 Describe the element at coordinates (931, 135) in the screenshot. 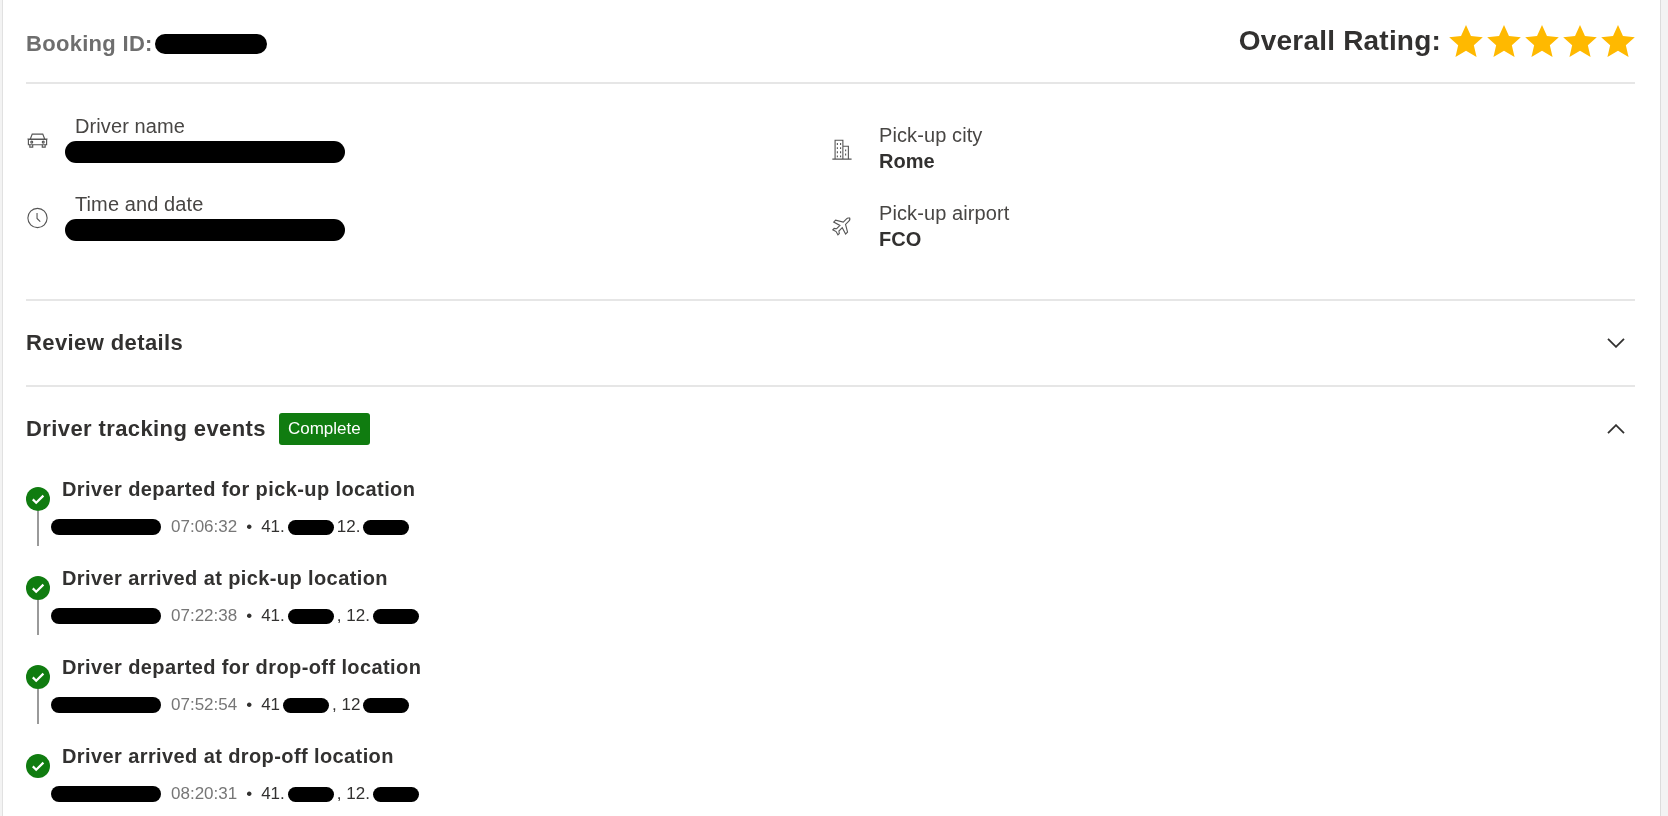

I see `detail-label: Pick-up city` at that location.